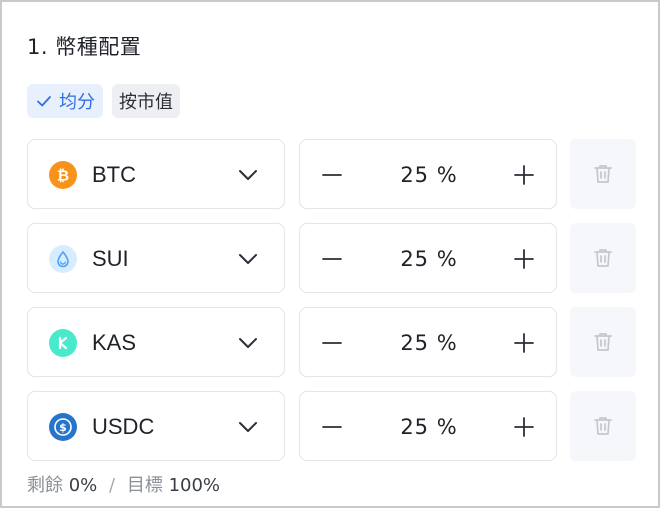  I want to click on mode-market-cap-button: 按市值, so click(146, 101).